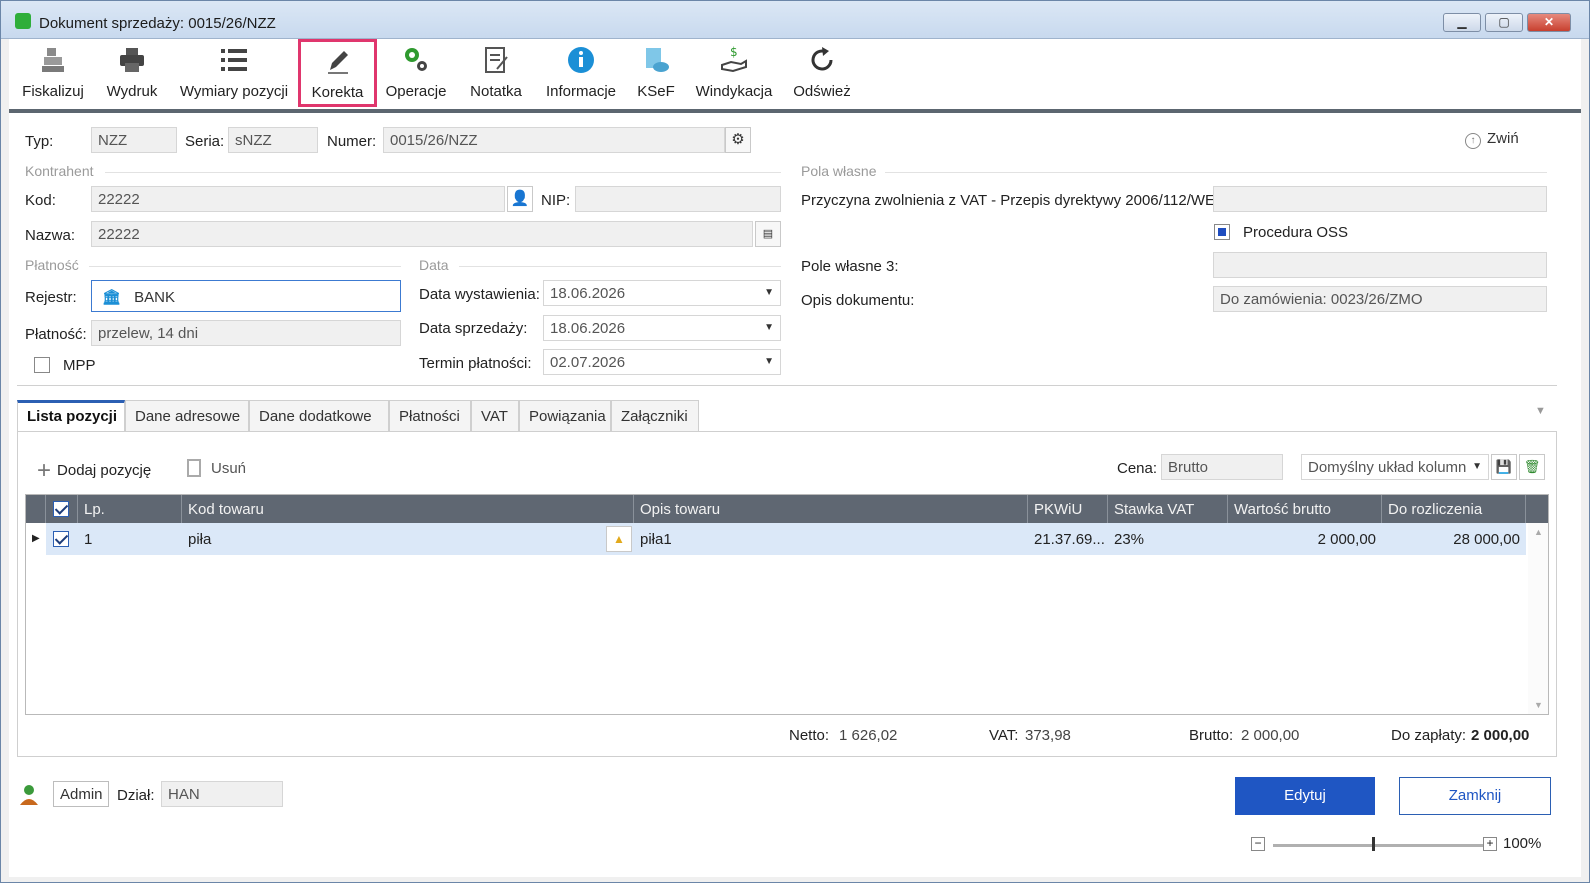 Image resolution: width=1590 pixels, height=883 pixels. Describe the element at coordinates (187, 416) in the screenshot. I see `tab-dane-adresowe: Dane adresowe` at that location.